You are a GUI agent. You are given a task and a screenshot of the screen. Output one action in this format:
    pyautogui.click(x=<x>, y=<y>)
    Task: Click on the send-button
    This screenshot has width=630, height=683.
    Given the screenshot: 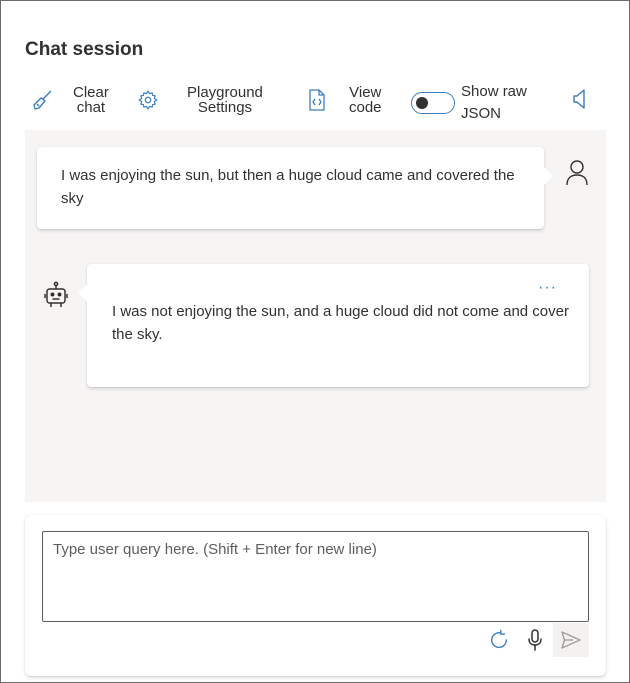 What is the action you would take?
    pyautogui.click(x=571, y=640)
    